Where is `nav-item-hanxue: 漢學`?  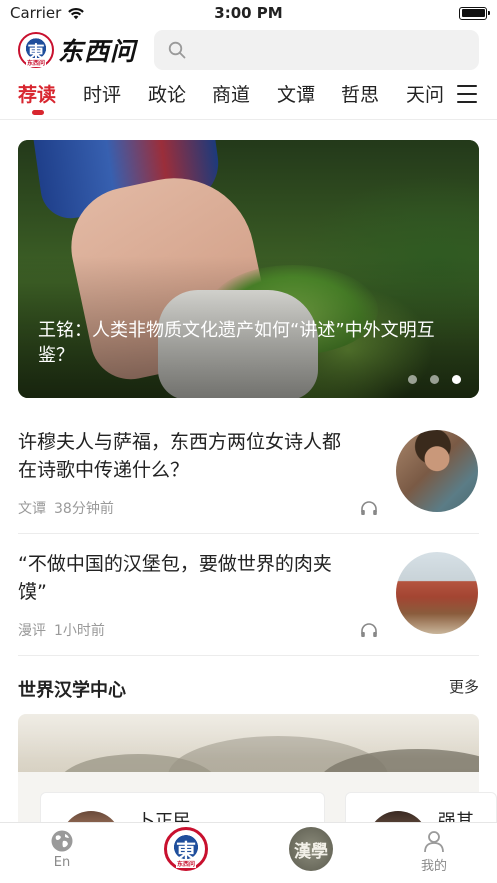 nav-item-hanxue: 漢學 is located at coordinates (311, 849).